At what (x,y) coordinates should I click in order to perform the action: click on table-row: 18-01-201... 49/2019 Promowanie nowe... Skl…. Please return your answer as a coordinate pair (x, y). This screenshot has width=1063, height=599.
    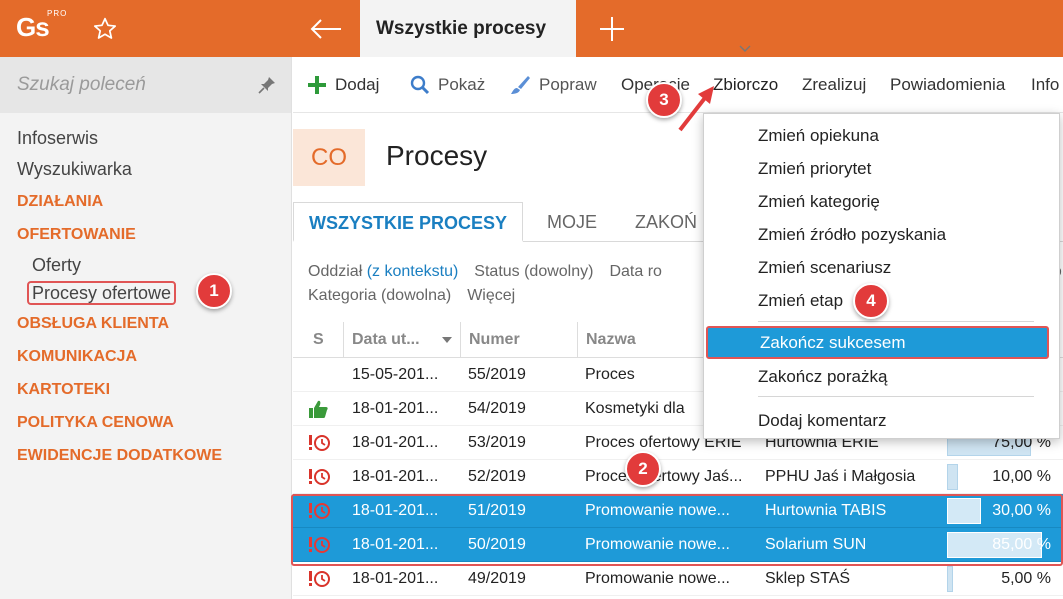
    Looking at the image, I should click on (678, 579).